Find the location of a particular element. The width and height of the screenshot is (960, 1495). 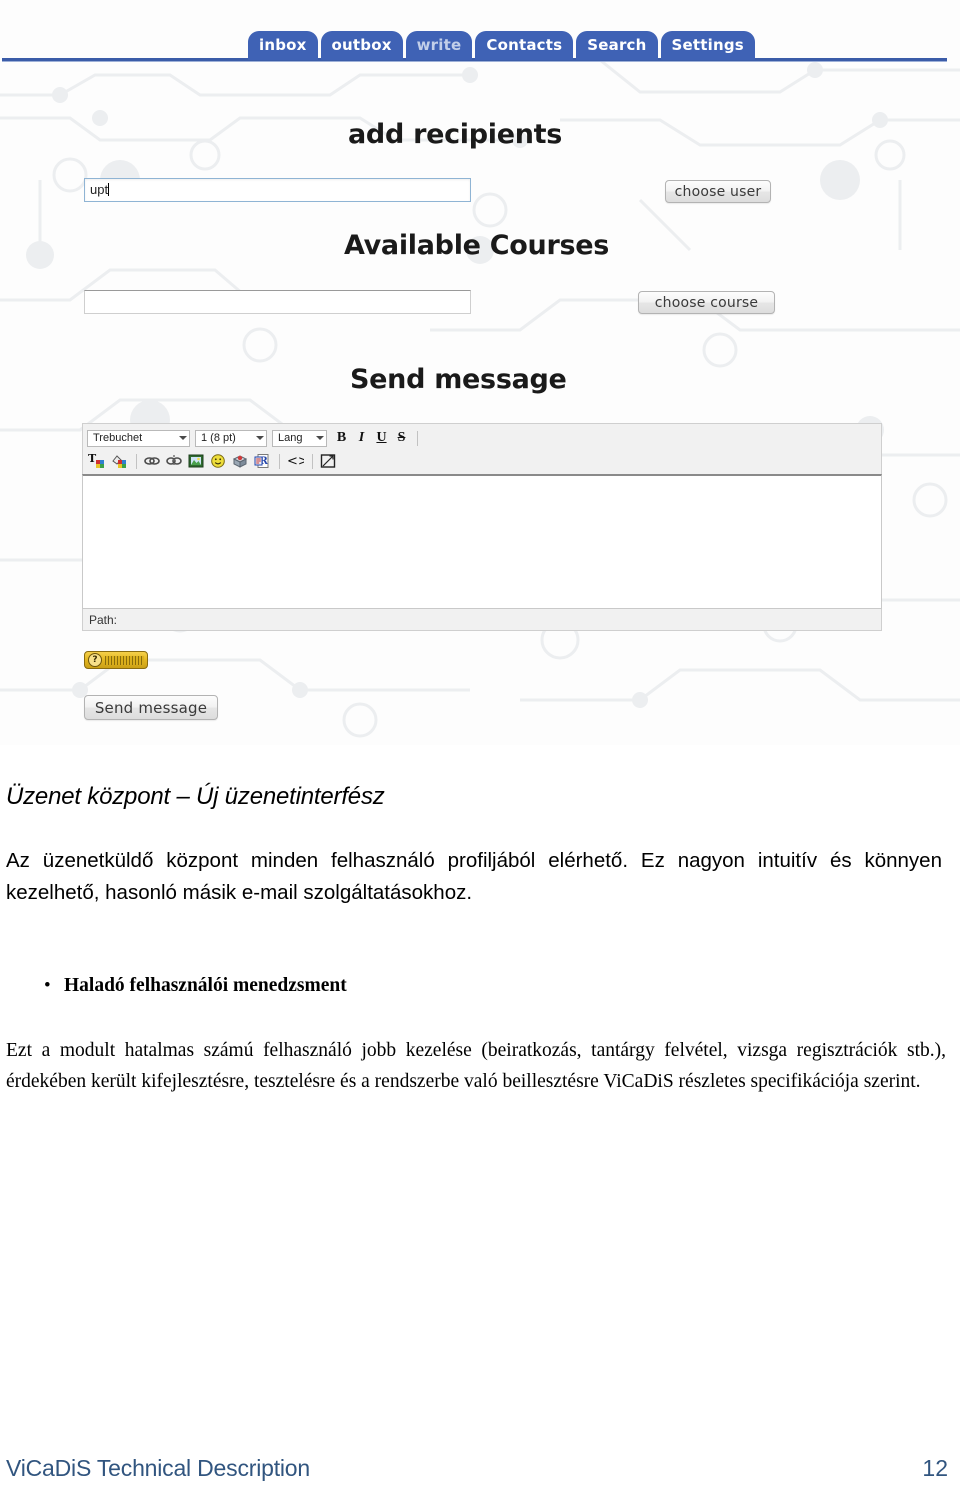

underline-button: U is located at coordinates (381, 438).